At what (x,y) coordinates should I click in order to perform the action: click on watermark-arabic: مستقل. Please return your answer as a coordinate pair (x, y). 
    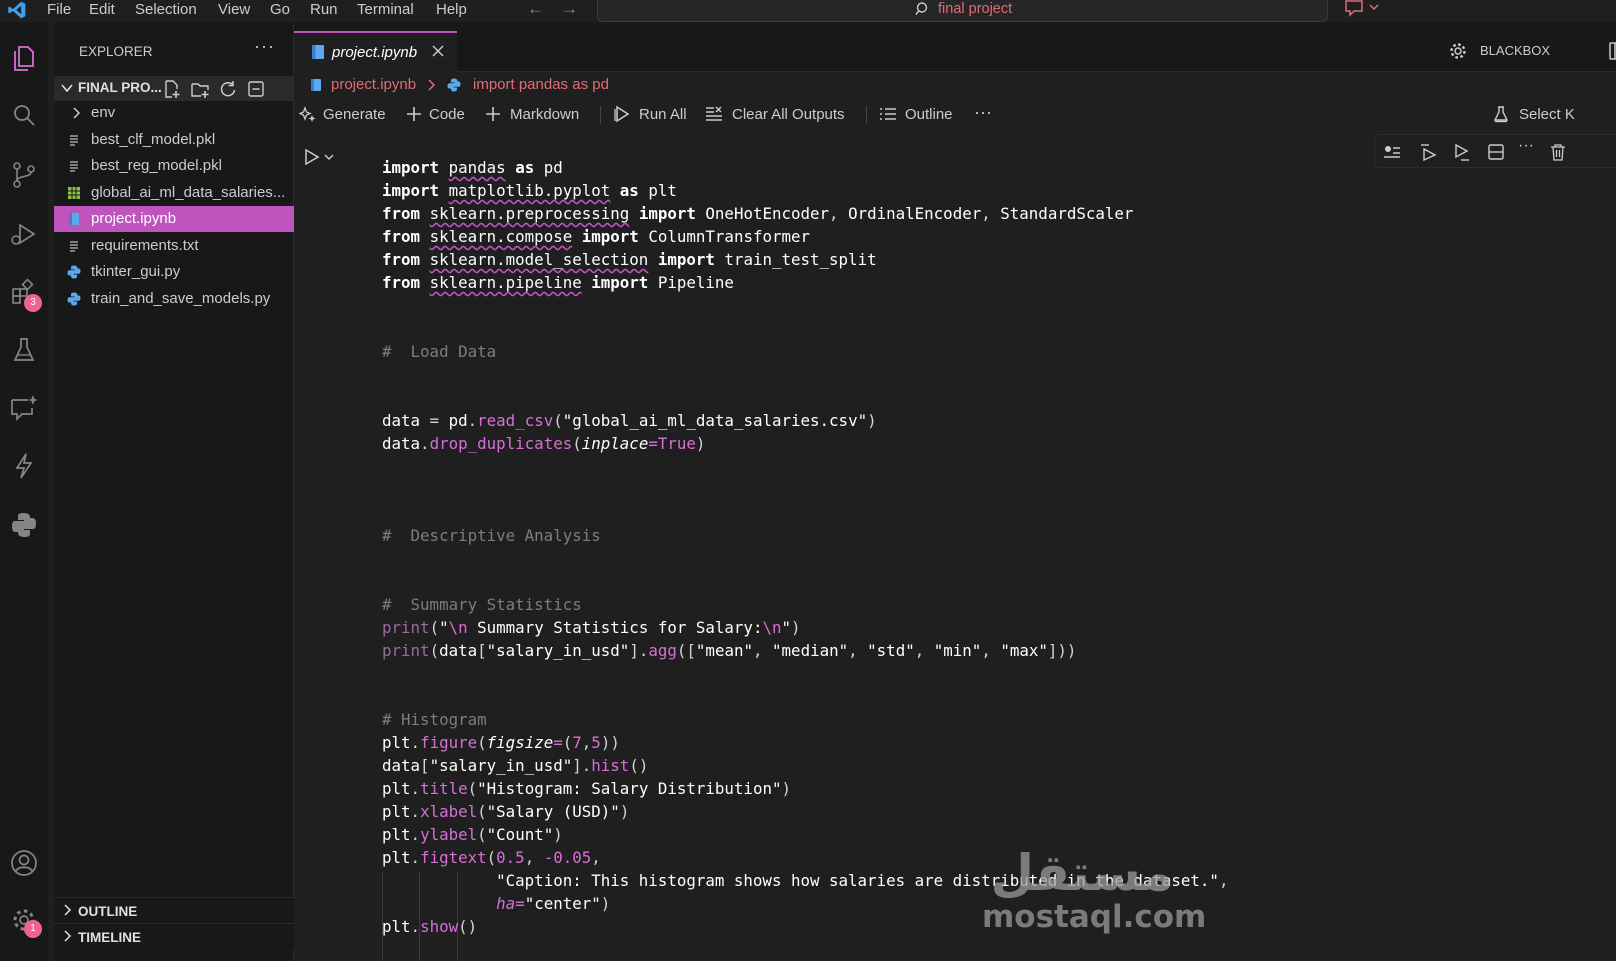
    Looking at the image, I should click on (1082, 873).